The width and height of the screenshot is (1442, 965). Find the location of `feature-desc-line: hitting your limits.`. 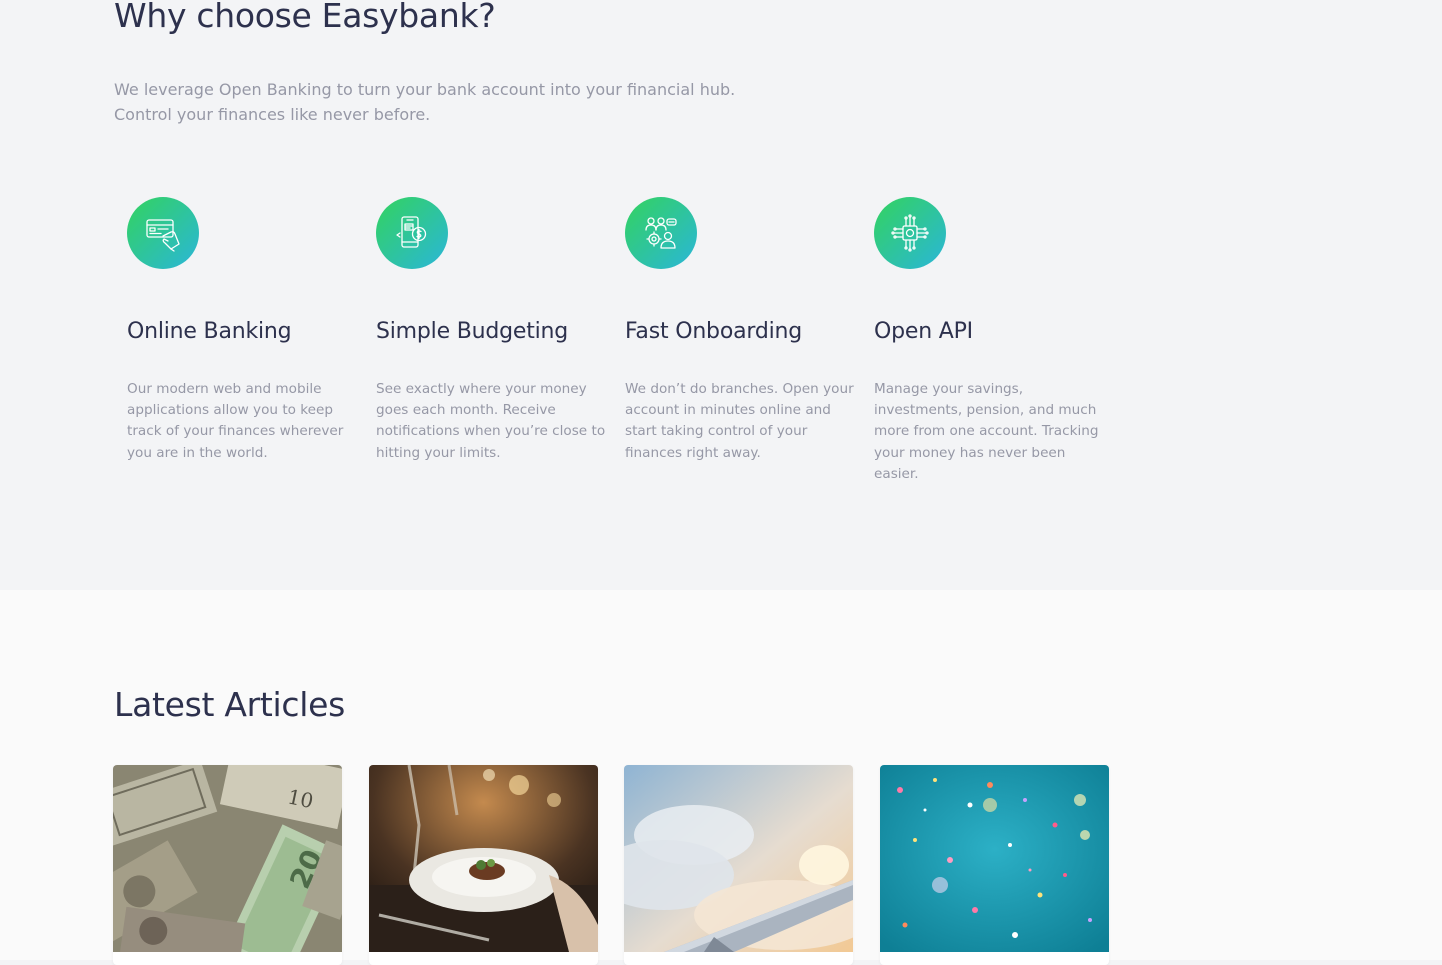

feature-desc-line: hitting your limits. is located at coordinates (438, 452).